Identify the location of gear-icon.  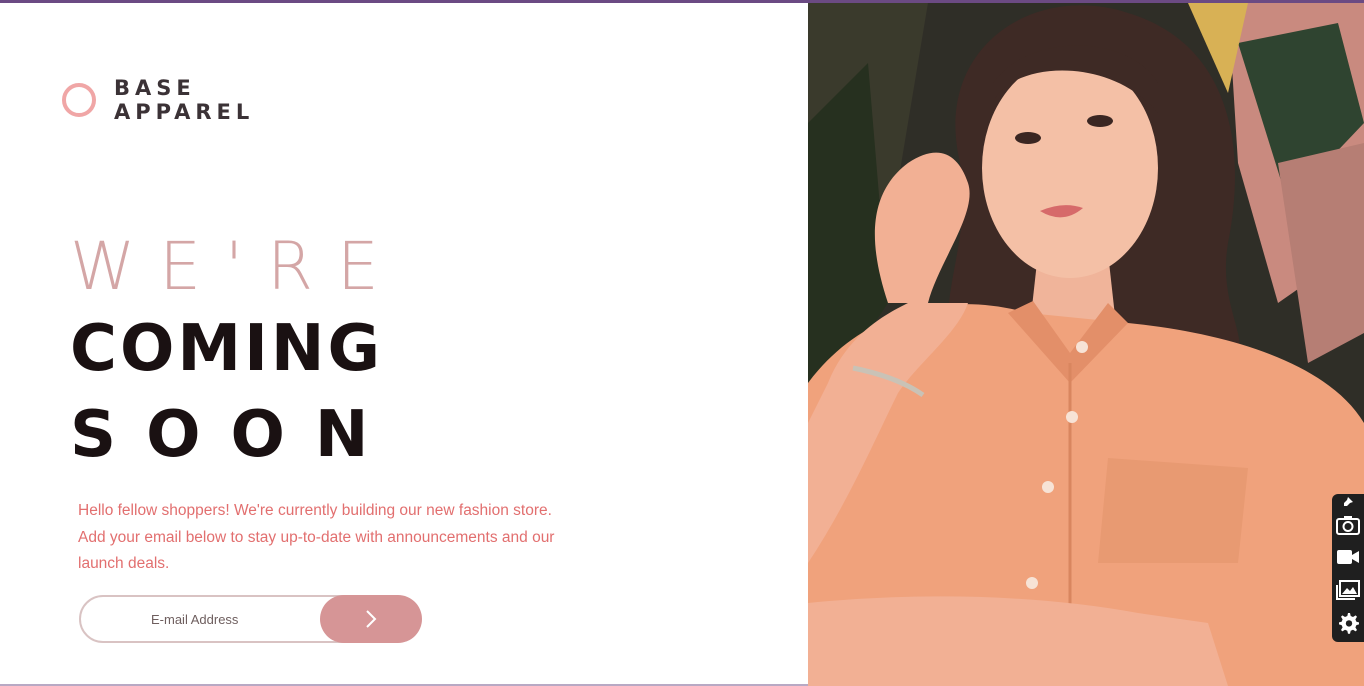
(1348, 623).